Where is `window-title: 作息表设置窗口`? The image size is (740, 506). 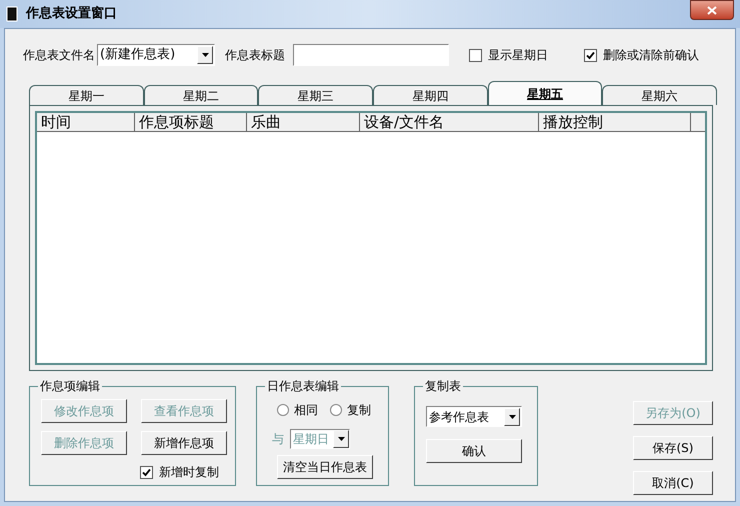
window-title: 作息表设置窗口 is located at coordinates (72, 14).